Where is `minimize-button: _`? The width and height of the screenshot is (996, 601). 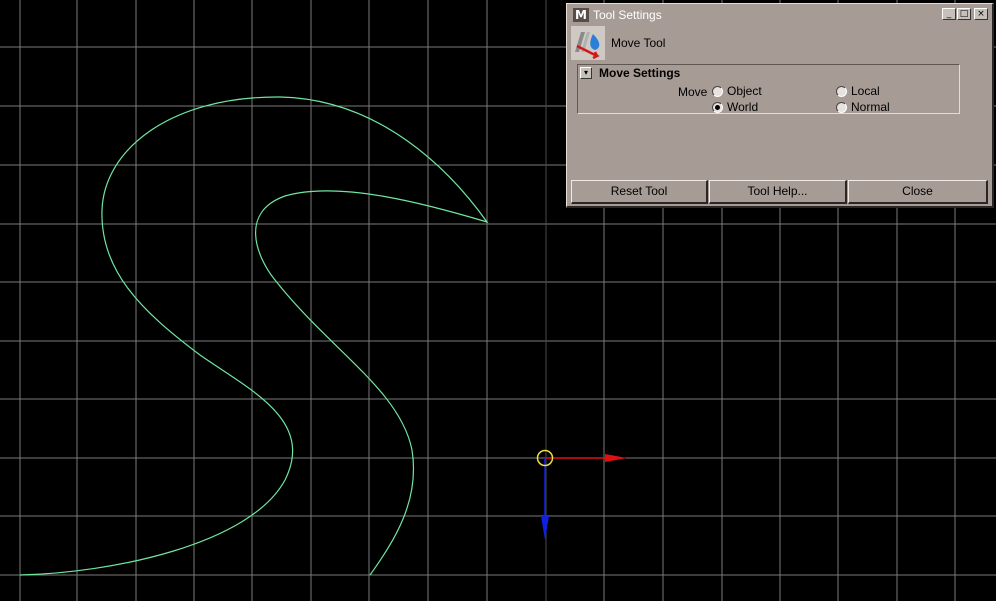
minimize-button: _ is located at coordinates (949, 14).